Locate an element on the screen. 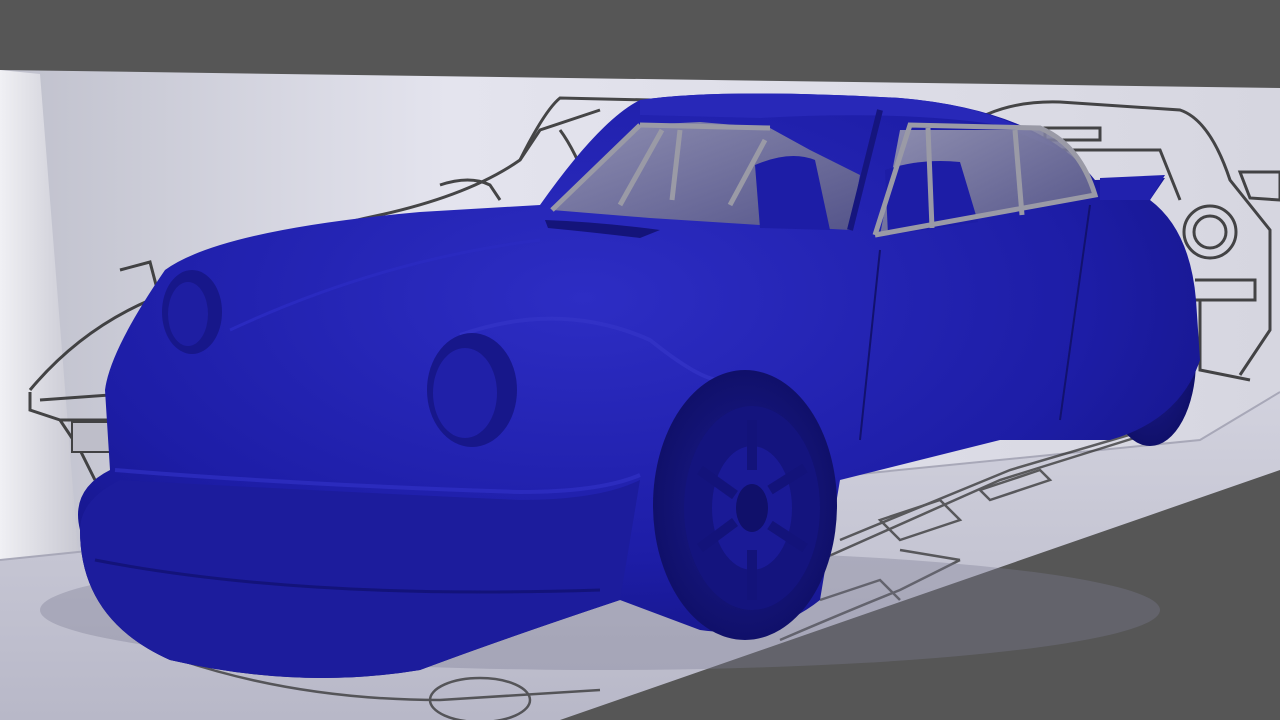 The height and width of the screenshot is (720, 1280). front-wheel is located at coordinates (745, 505).